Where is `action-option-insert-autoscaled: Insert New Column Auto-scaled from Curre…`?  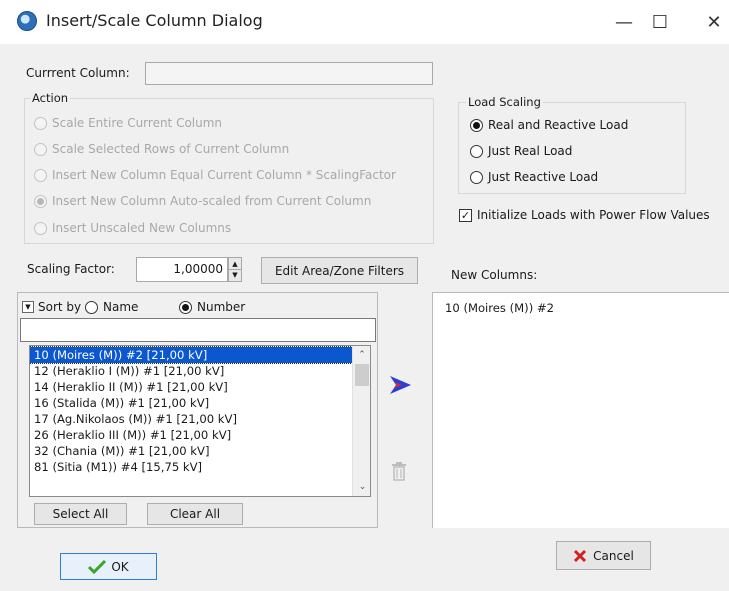
action-option-insert-autoscaled: Insert New Column Auto-scaled from Curre… is located at coordinates (202, 201).